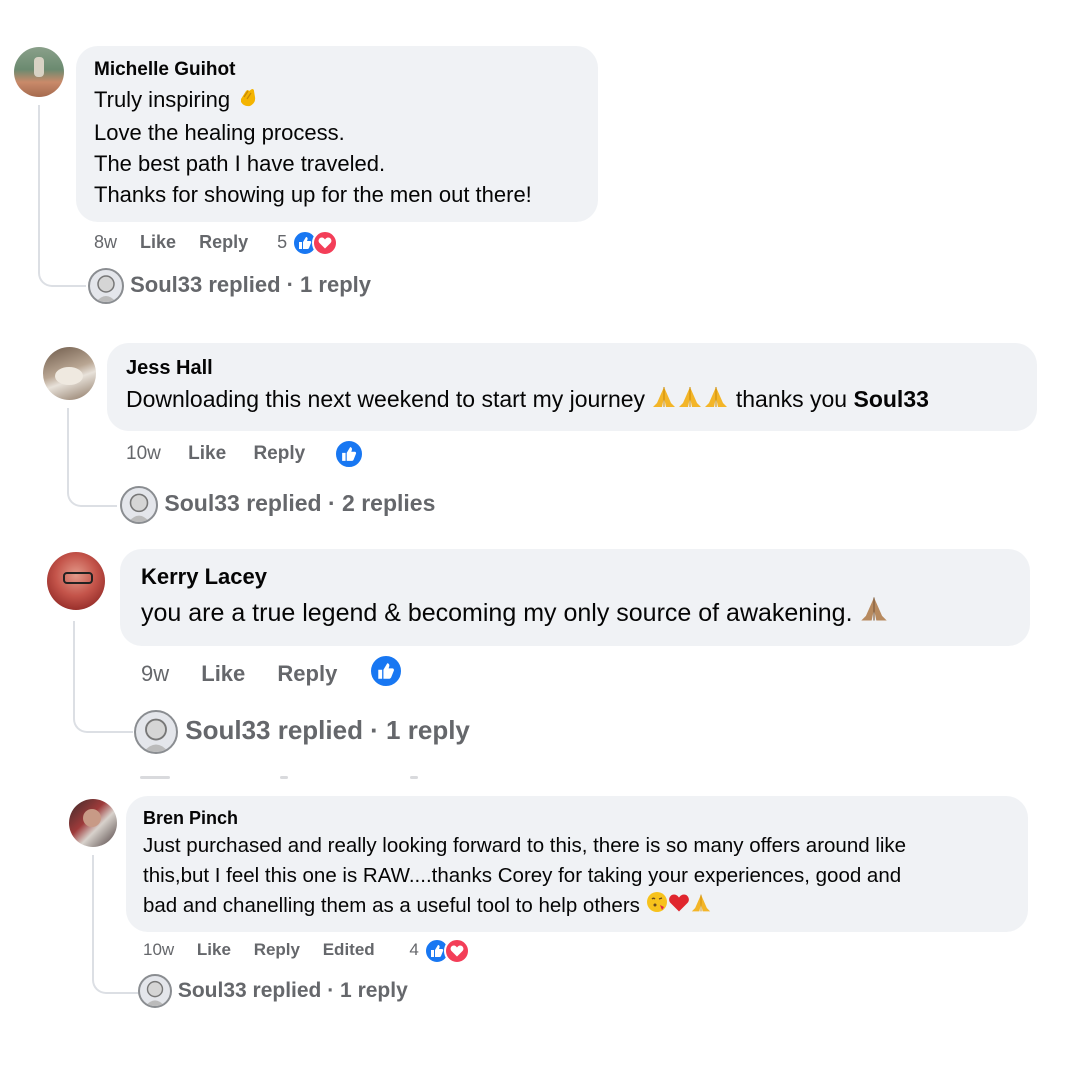 This screenshot has width=1080, height=1080. What do you see at coordinates (240, 164) in the screenshot?
I see `comment-text: The best path I have traveled.` at bounding box center [240, 164].